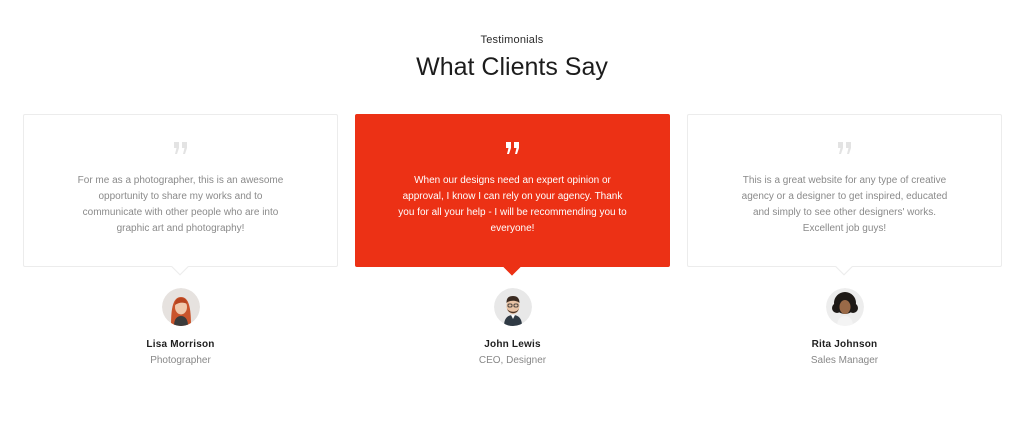  Describe the element at coordinates (844, 360) in the screenshot. I see `client-role: Sales Manager` at that location.